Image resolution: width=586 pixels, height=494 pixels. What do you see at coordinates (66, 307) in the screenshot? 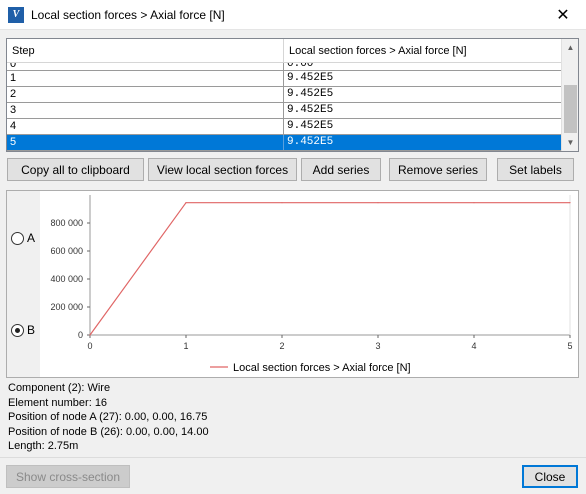
I see `y-tick-label: 200 000` at bounding box center [66, 307].